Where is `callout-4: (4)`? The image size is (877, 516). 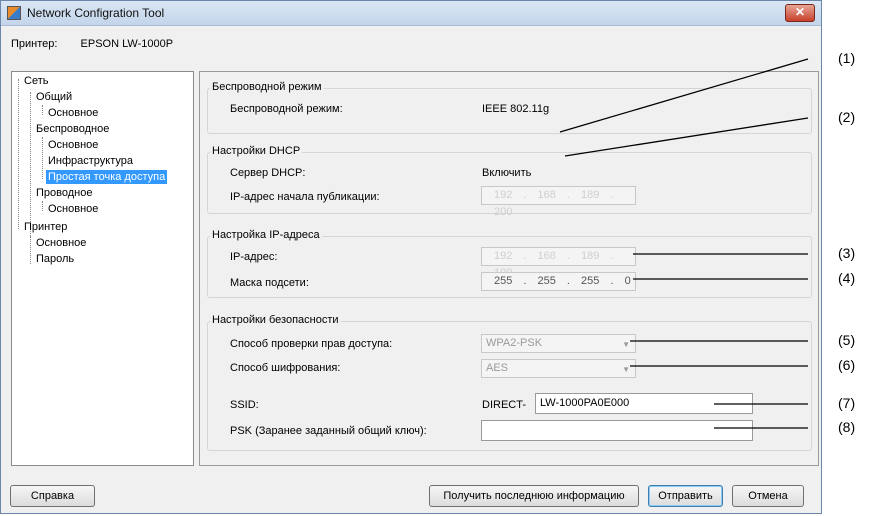 callout-4: (4) is located at coordinates (847, 278).